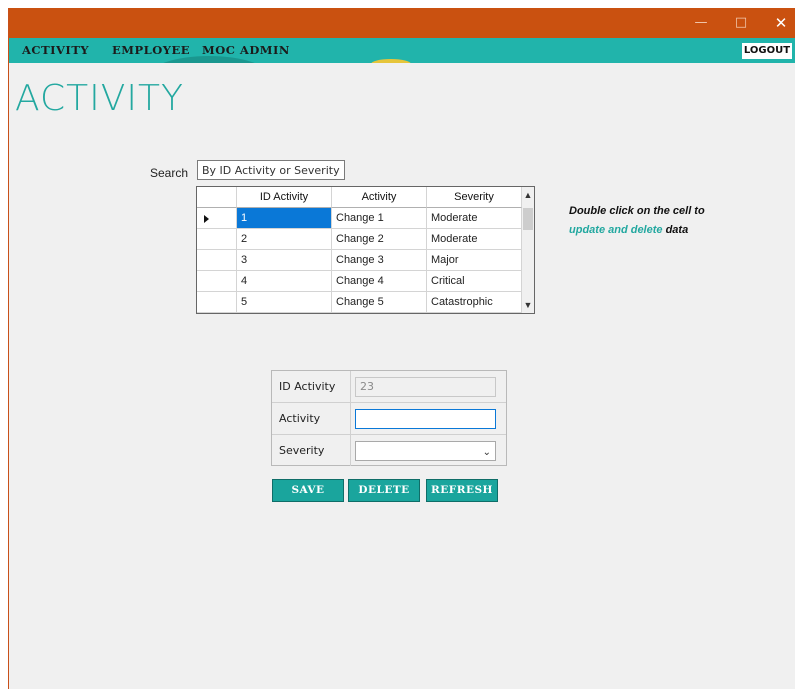  I want to click on close-icon: ✕, so click(778, 23).